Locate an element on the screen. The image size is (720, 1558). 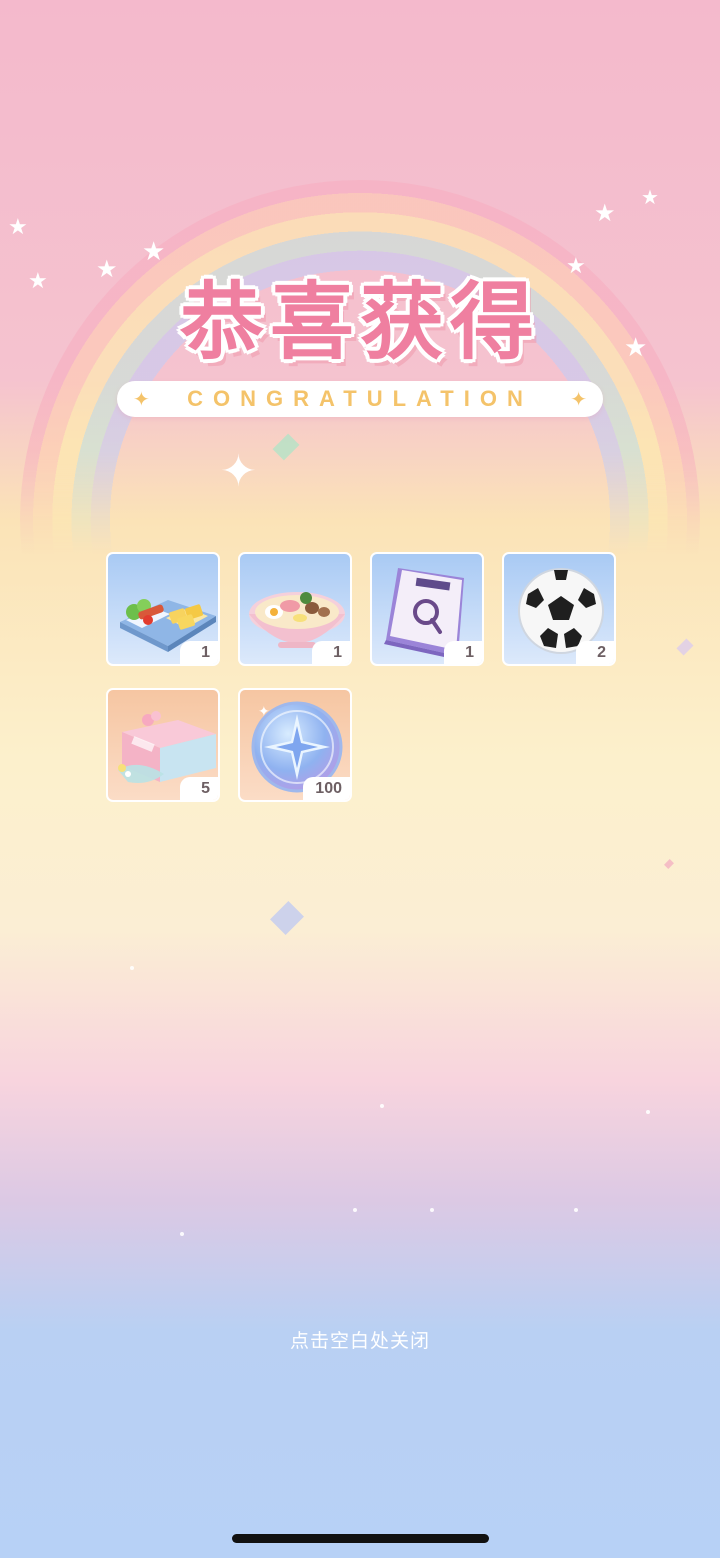
home-indicator is located at coordinates (360, 1538).